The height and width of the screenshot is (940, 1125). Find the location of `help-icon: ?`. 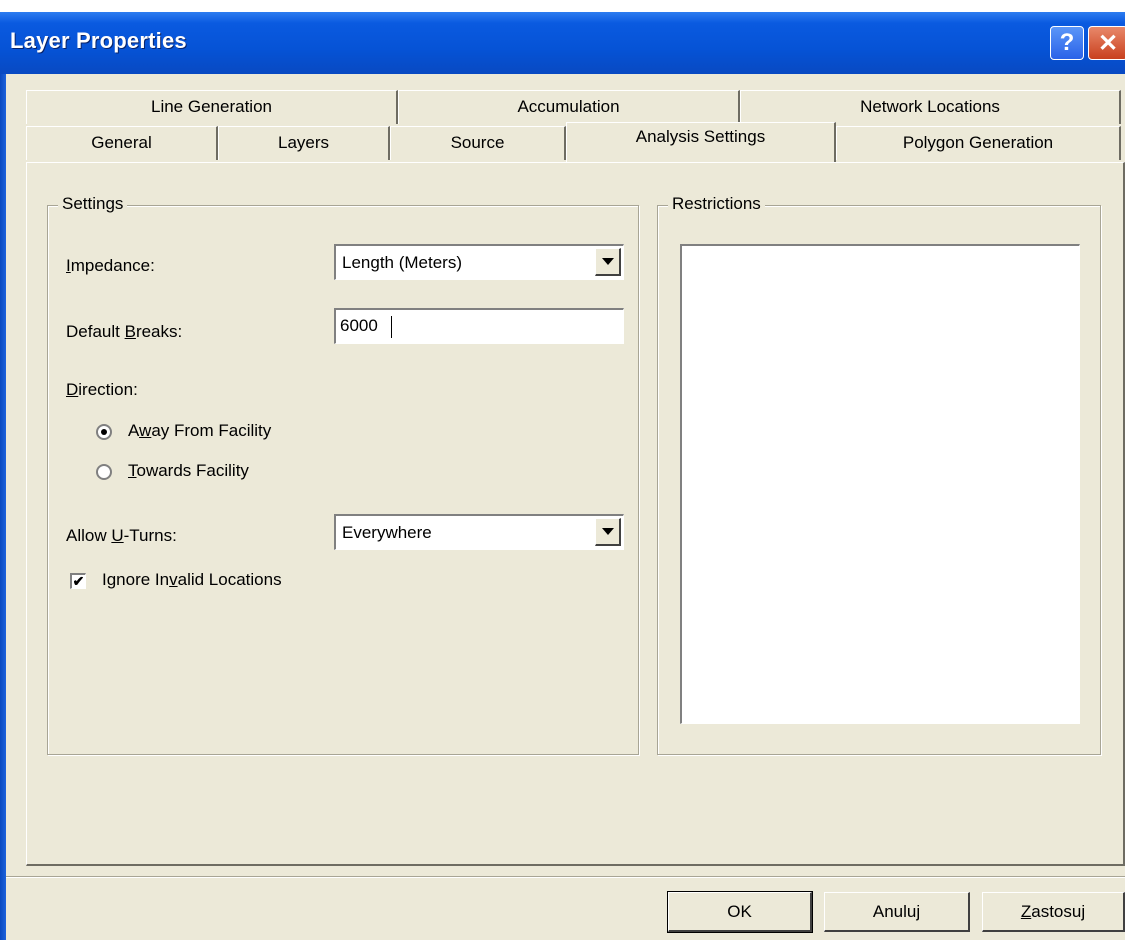

help-icon: ? is located at coordinates (1067, 42).